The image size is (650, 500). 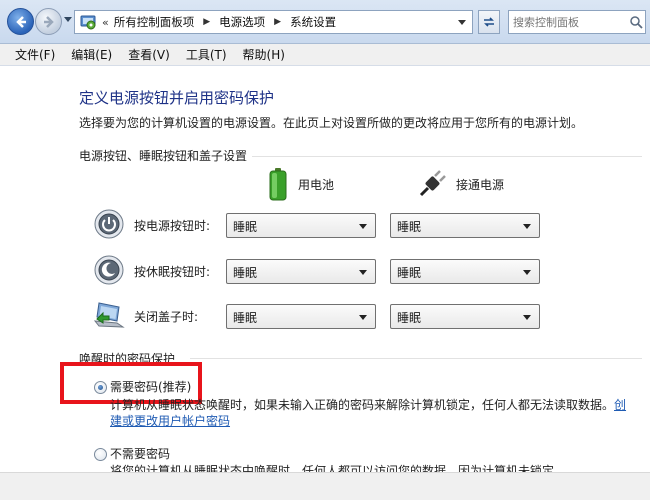 What do you see at coordinates (35, 54) in the screenshot?
I see `menu-file: 文件(F)` at bounding box center [35, 54].